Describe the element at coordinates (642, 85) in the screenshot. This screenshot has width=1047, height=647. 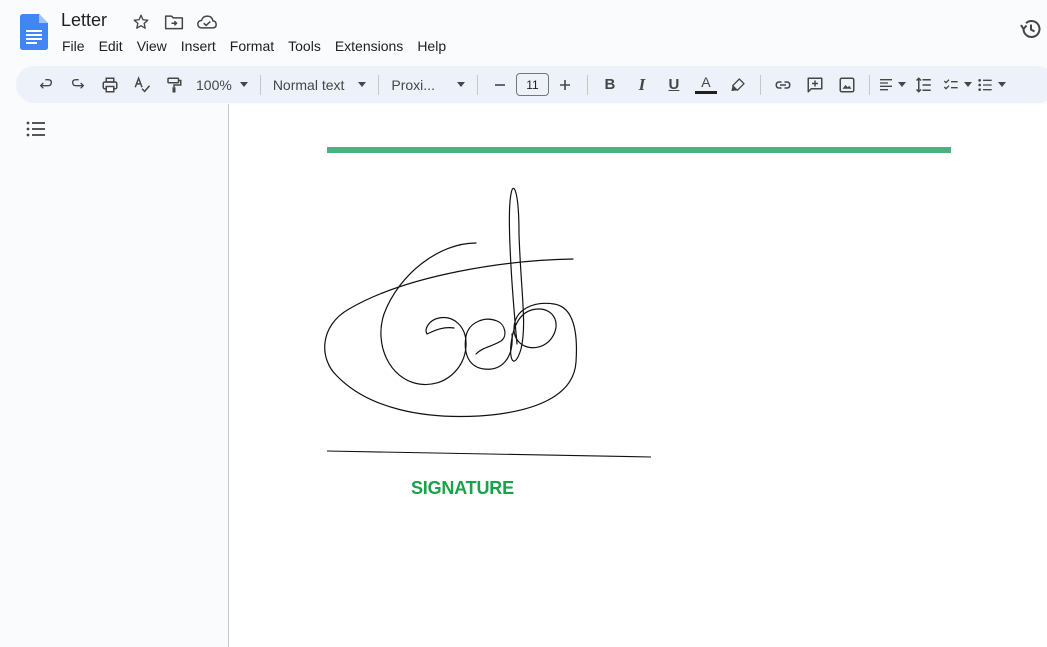
I see `italic-button: I` at that location.